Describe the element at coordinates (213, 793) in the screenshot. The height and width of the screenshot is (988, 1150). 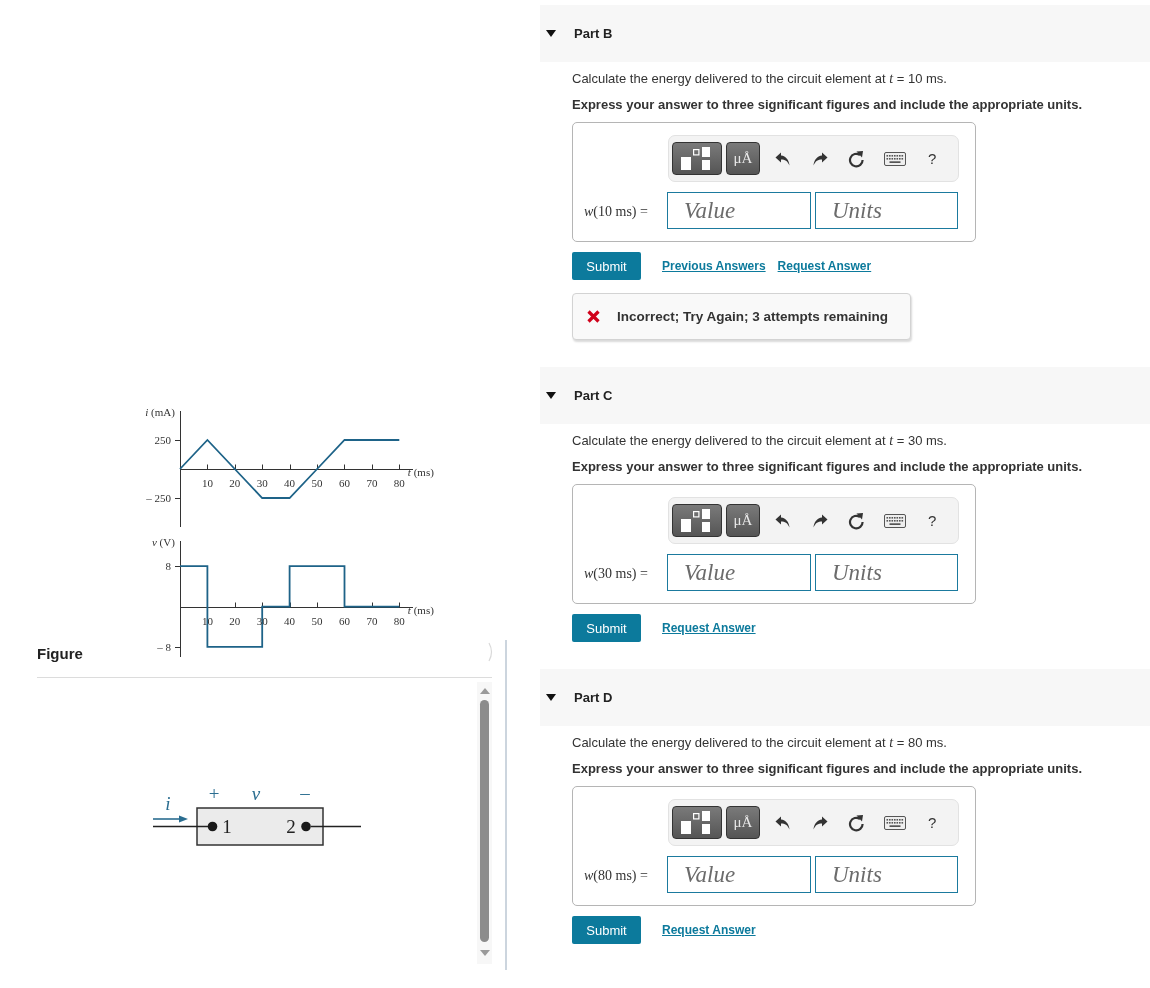
I see `plus-sign: +` at that location.